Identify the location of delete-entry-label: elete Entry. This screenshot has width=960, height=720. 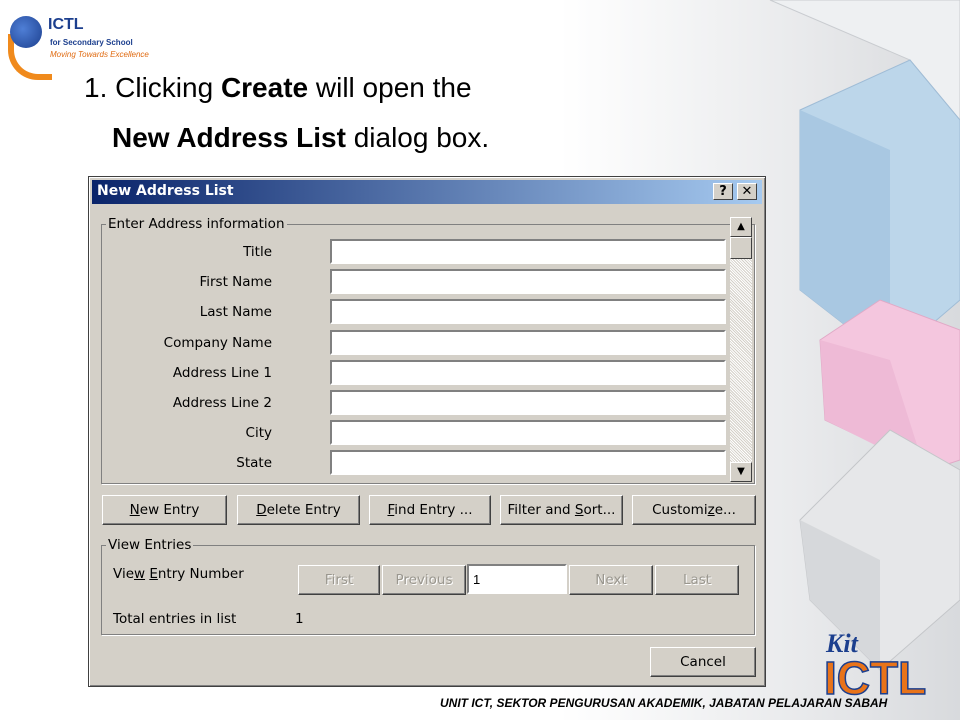
(303, 510).